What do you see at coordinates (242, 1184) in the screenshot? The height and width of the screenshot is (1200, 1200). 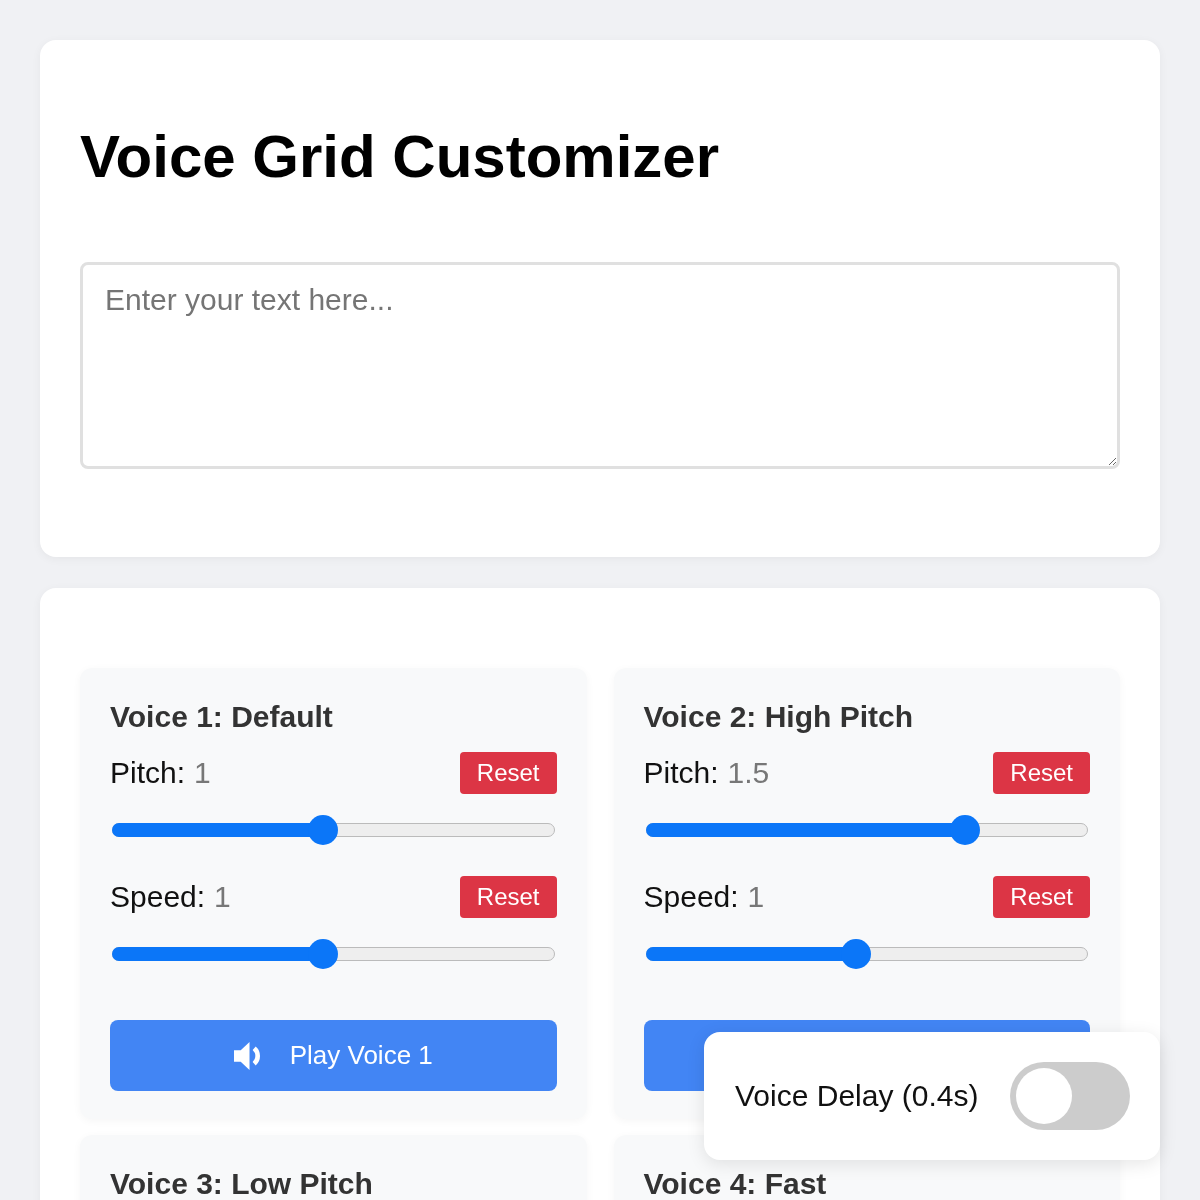 I see `voice-title: Voice 3: Low Pitch` at bounding box center [242, 1184].